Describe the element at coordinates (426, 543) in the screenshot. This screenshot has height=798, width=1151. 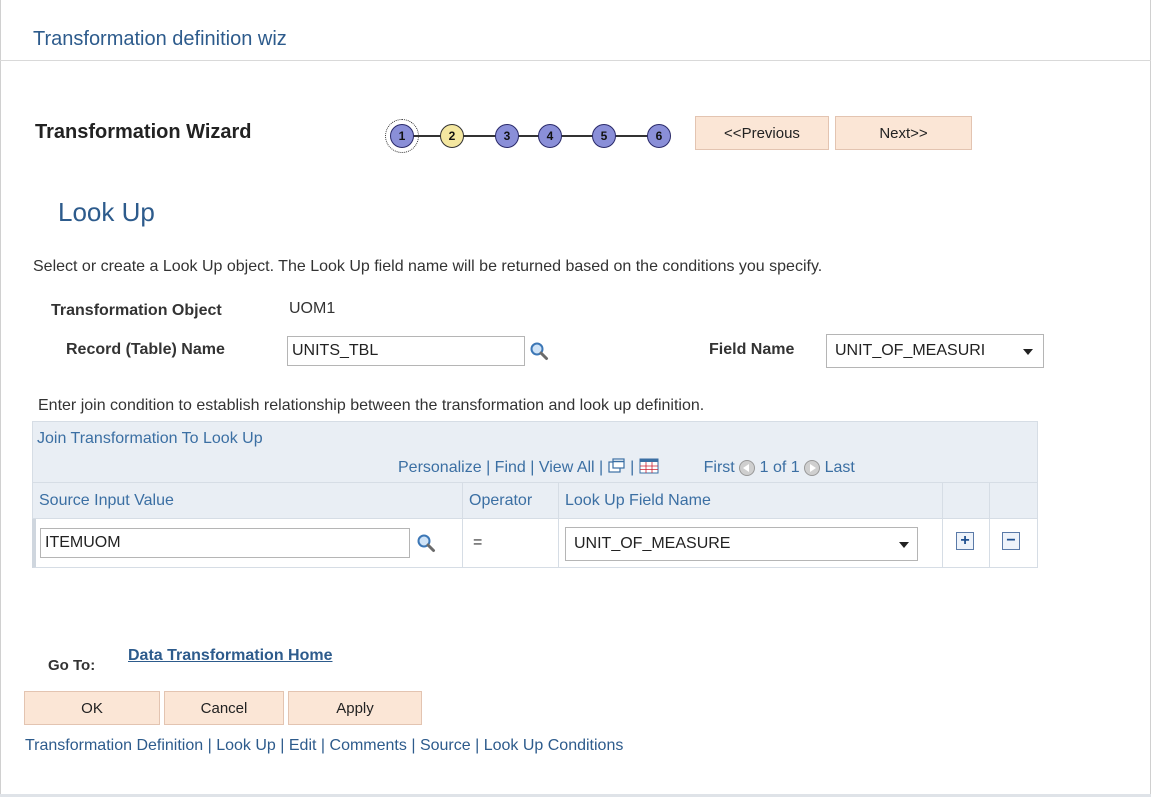
I see `source-search-icon` at that location.